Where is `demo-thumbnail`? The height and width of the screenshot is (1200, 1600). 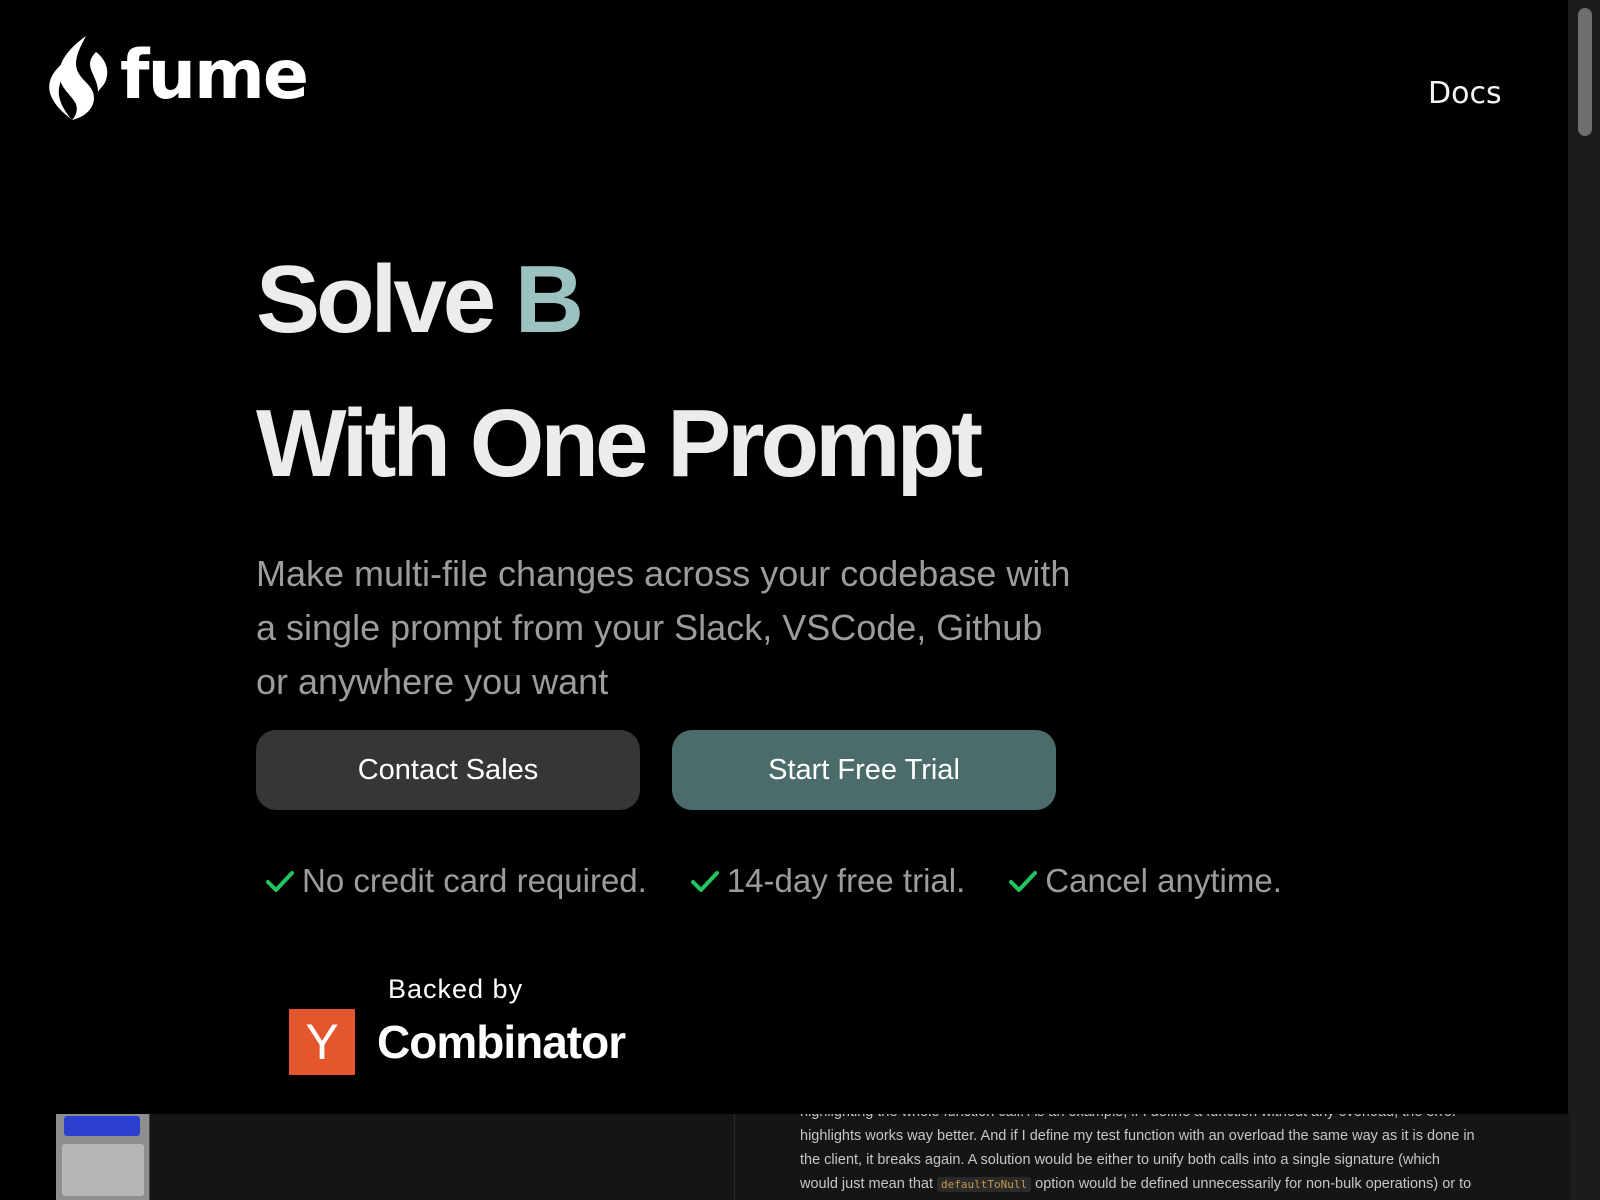
demo-thumbnail is located at coordinates (103, 1157).